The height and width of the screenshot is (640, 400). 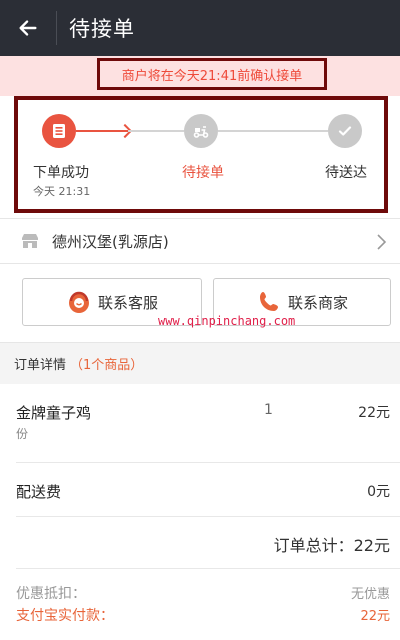 I want to click on back-arrow-icon, so click(x=28, y=28).